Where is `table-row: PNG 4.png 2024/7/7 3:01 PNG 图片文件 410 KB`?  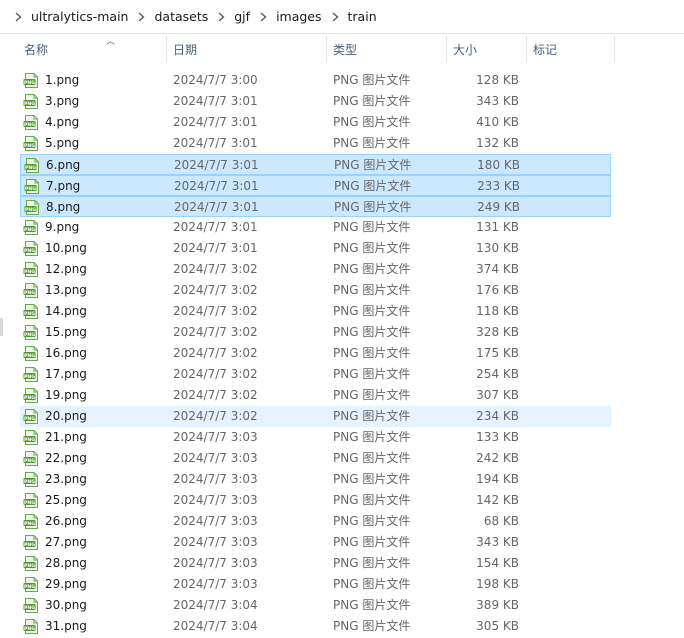 table-row: PNG 4.png 2024/7/7 3:01 PNG 图片文件 410 KB is located at coordinates (315, 122).